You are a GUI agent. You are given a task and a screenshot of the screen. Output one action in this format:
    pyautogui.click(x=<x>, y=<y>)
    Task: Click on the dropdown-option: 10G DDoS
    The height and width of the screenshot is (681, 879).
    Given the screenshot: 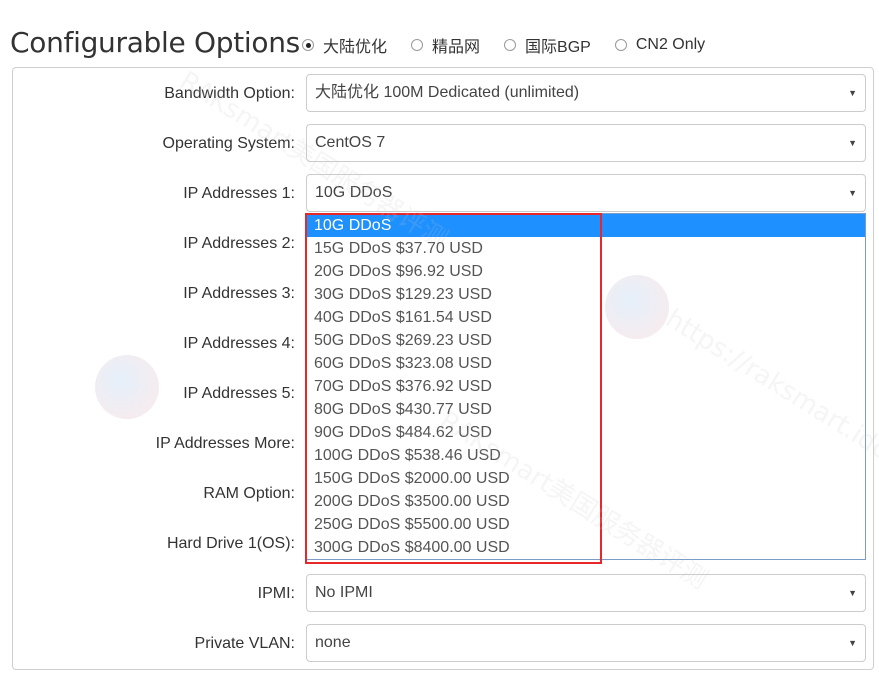 What is the action you would take?
    pyautogui.click(x=585, y=225)
    